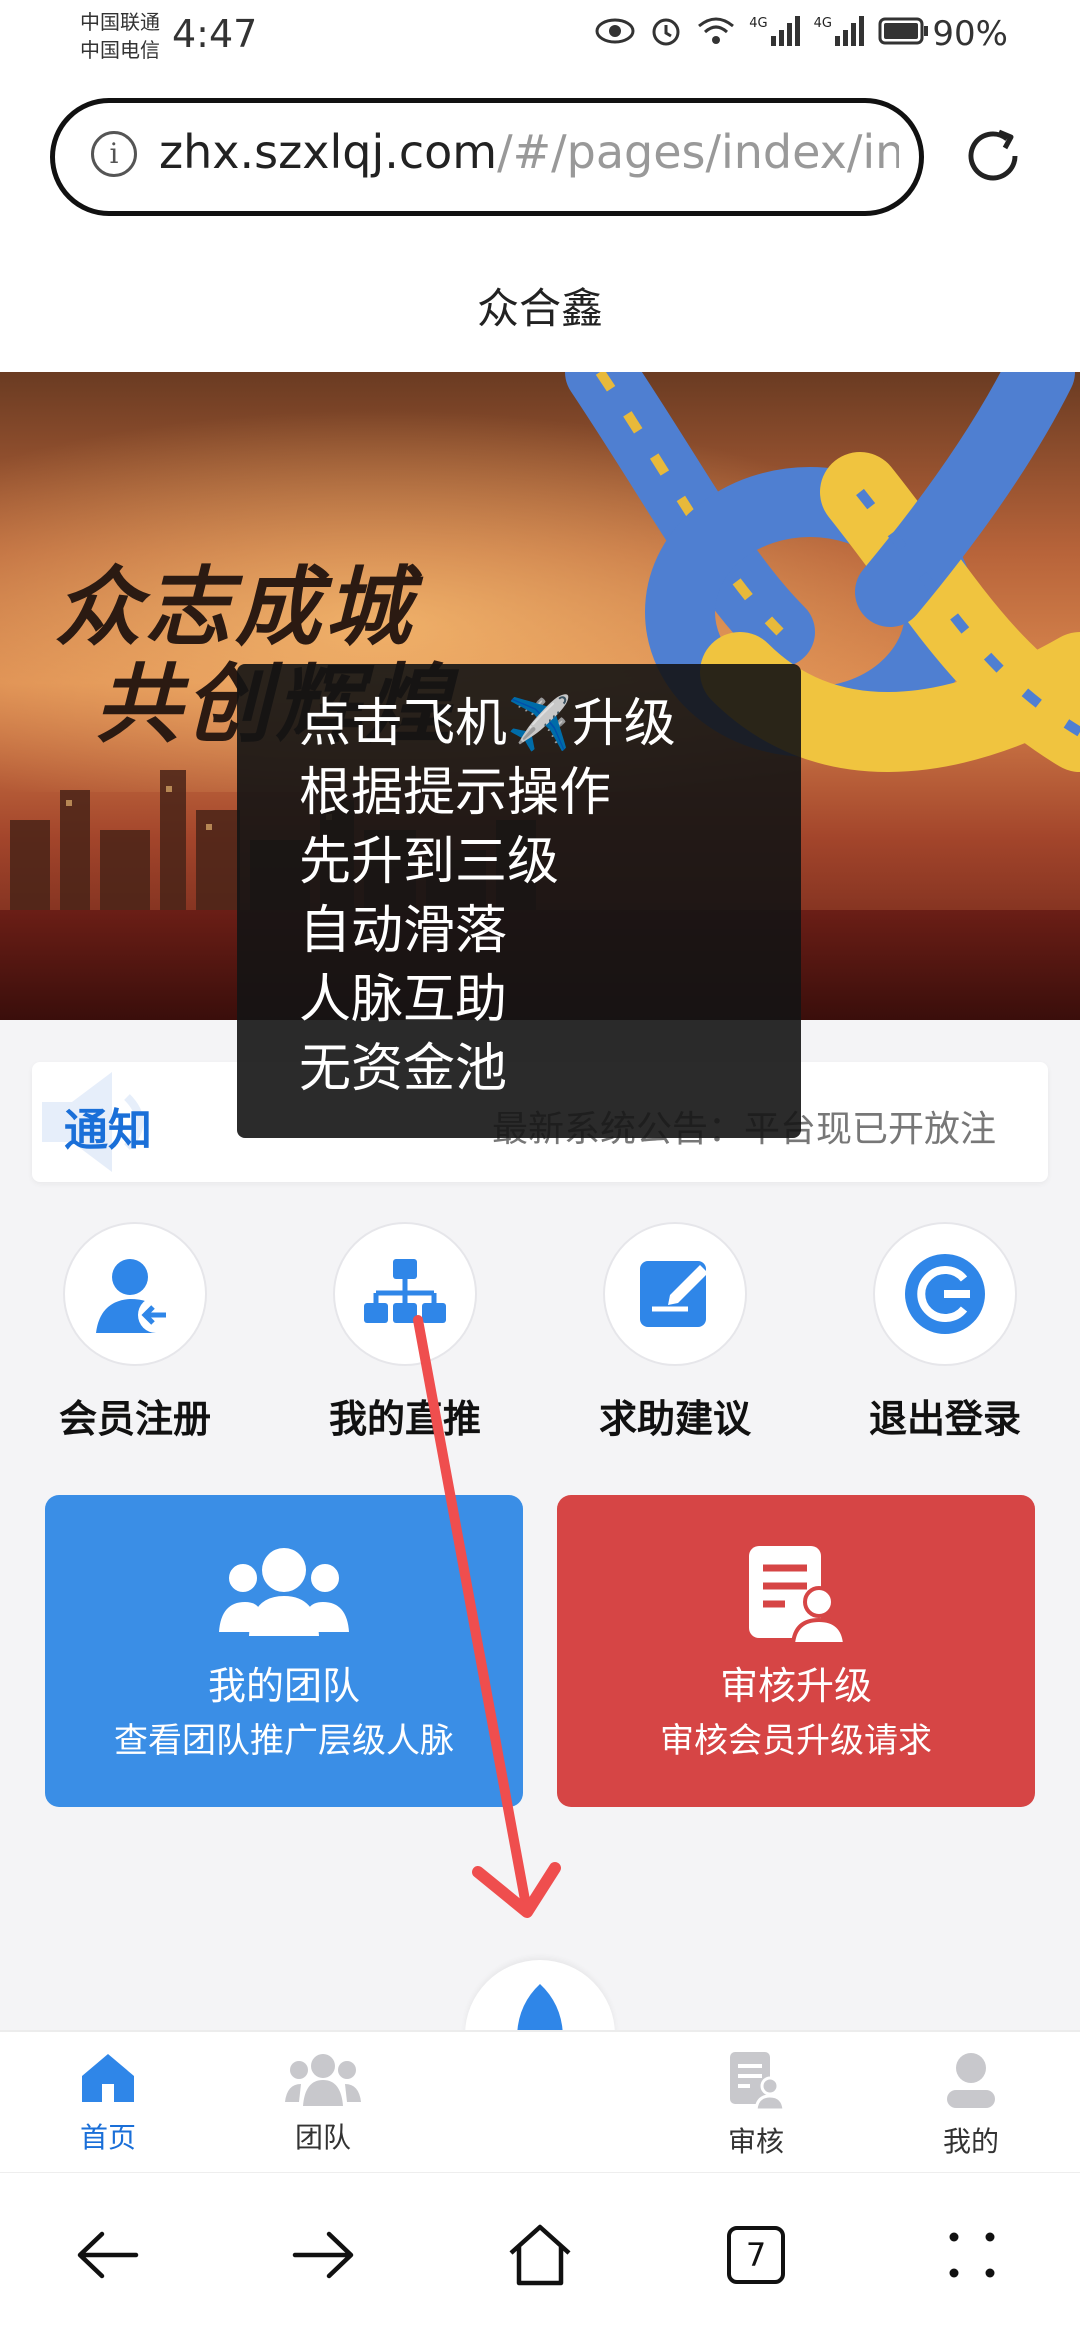  I want to click on tab-team: 团队, so click(323, 2103).